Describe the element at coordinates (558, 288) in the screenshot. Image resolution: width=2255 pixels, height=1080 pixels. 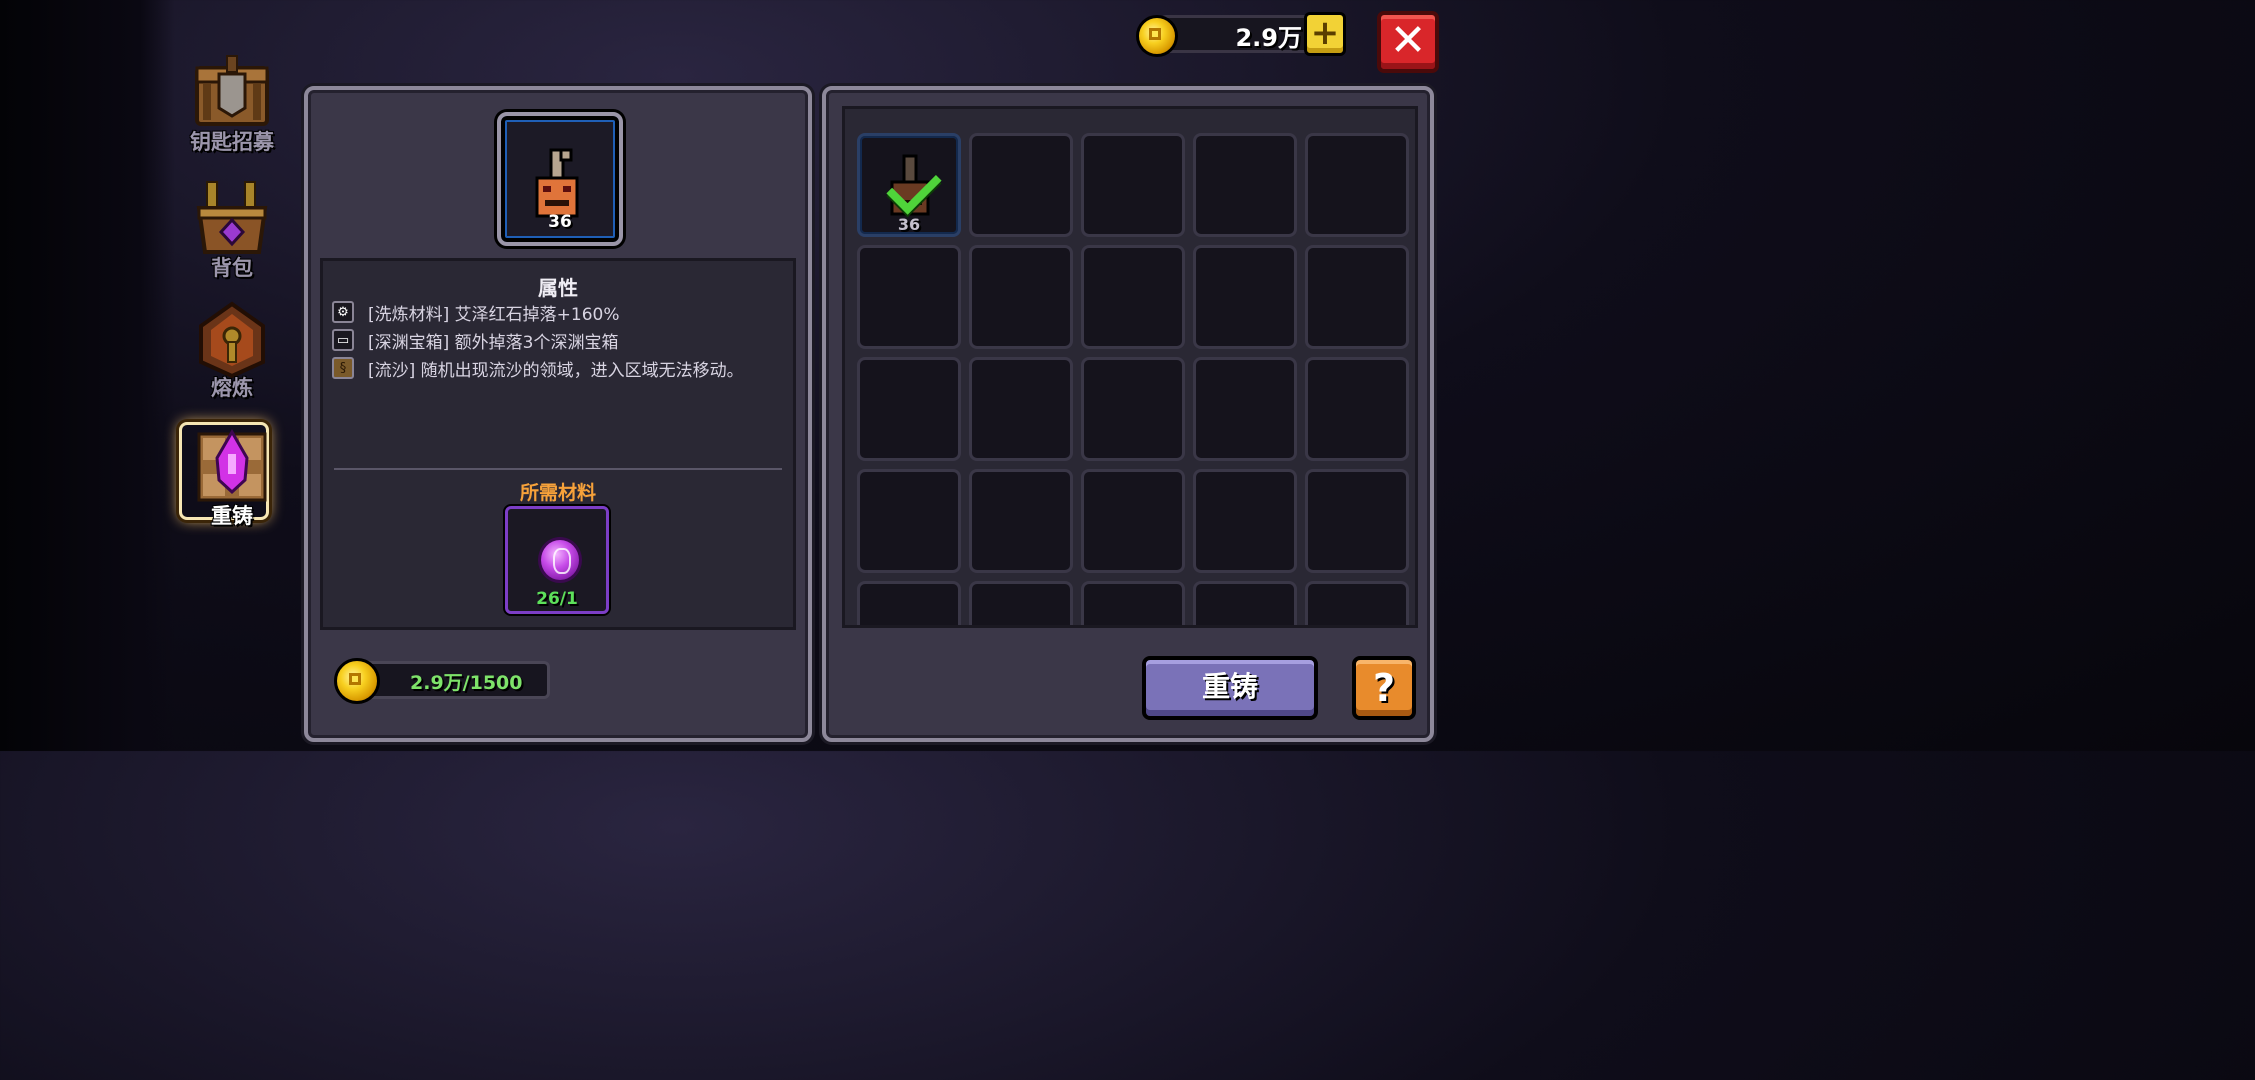
I see `attributes-title: 属性` at that location.